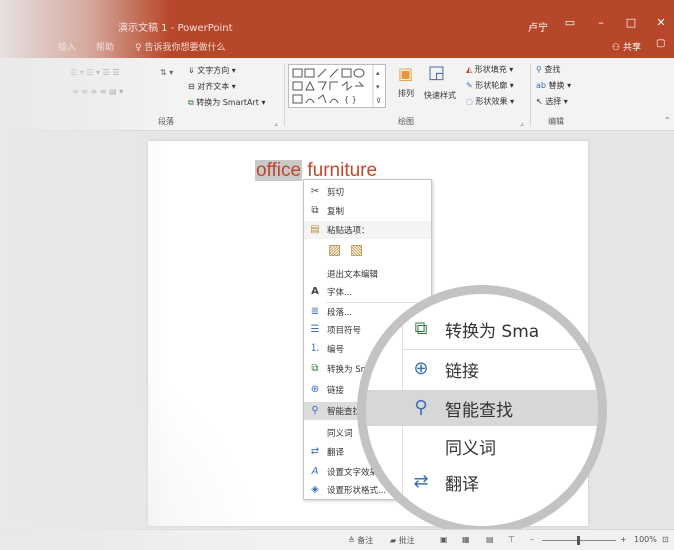 The height and width of the screenshot is (550, 674). Describe the element at coordinates (365, 540) in the screenshot. I see `notes-label: 备注` at that location.